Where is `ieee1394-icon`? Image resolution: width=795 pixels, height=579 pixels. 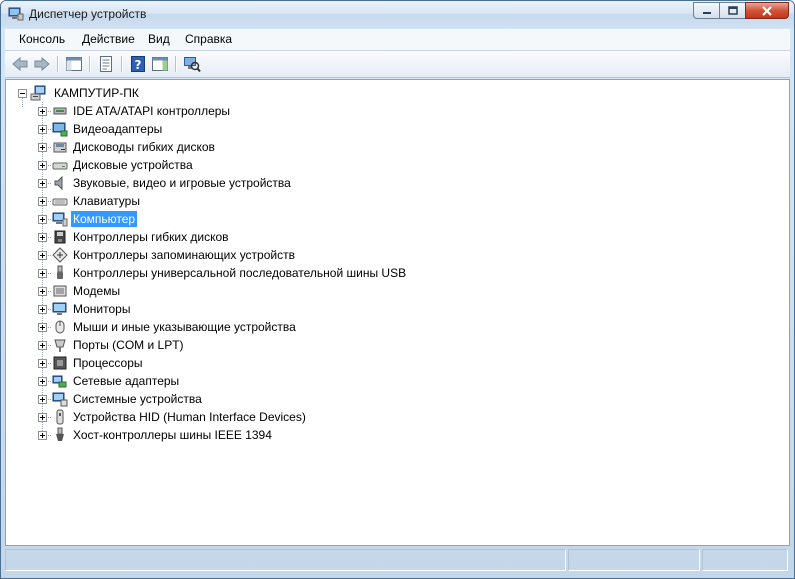
ieee1394-icon is located at coordinates (60, 434).